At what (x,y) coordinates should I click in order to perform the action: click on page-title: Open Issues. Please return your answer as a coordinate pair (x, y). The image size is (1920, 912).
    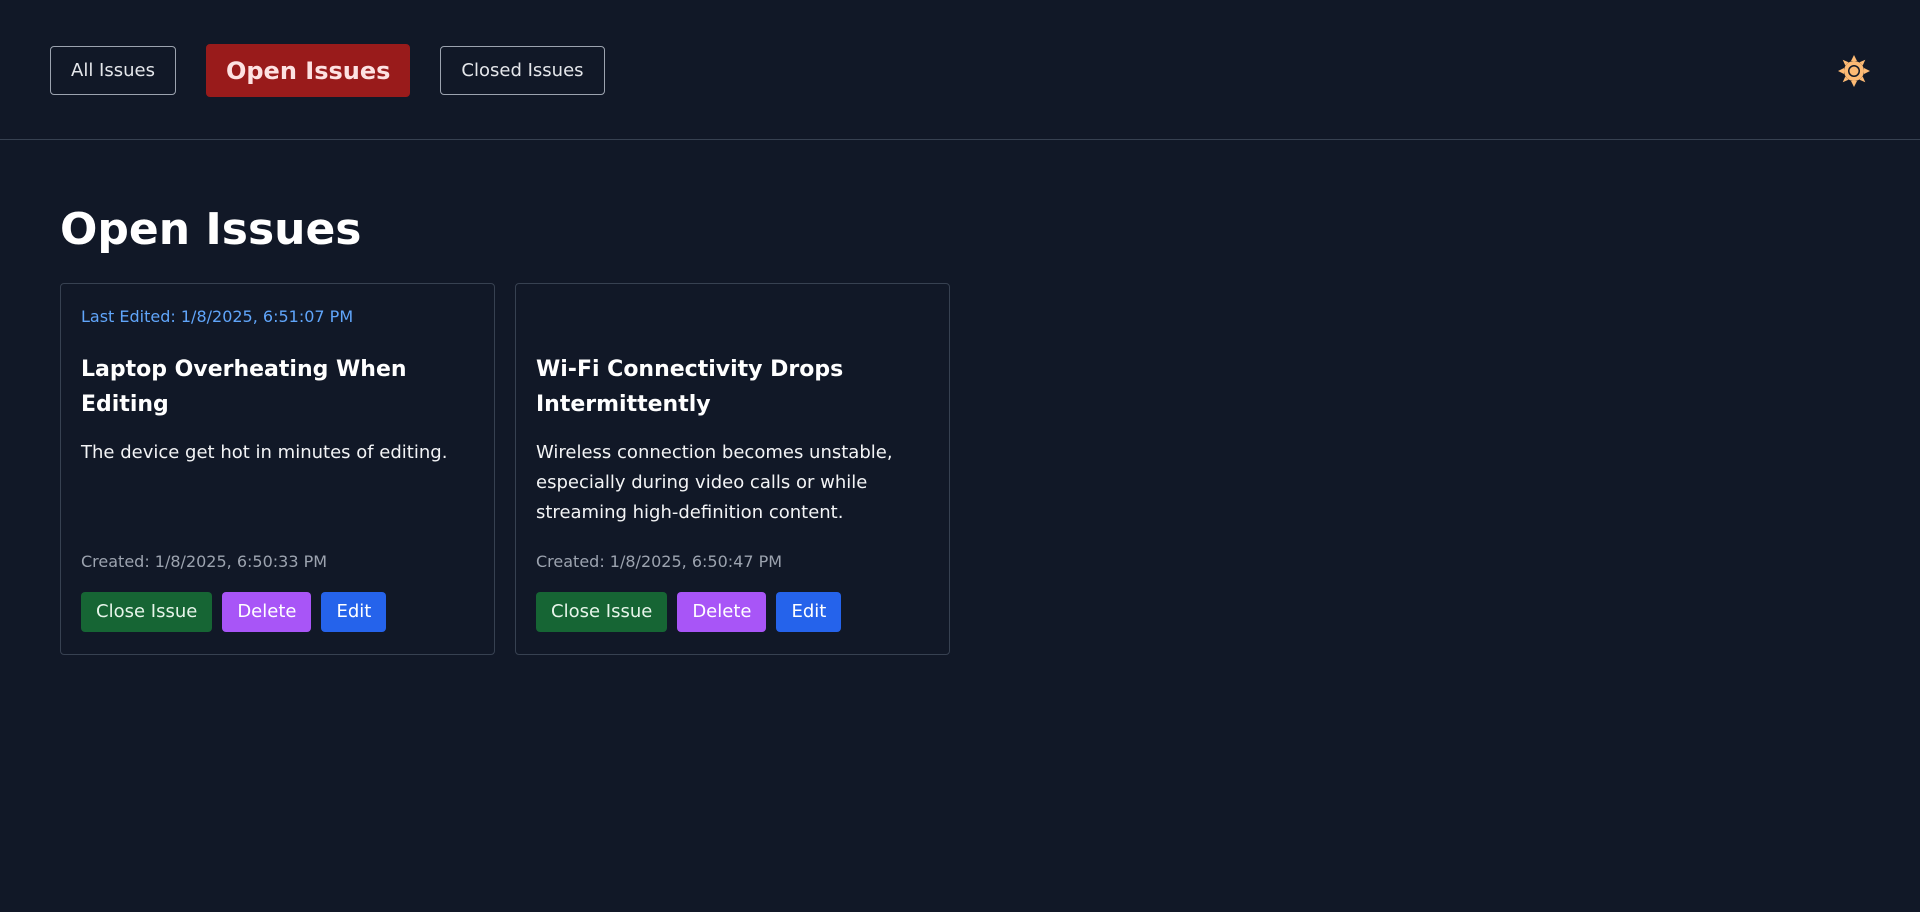
    Looking at the image, I should click on (211, 229).